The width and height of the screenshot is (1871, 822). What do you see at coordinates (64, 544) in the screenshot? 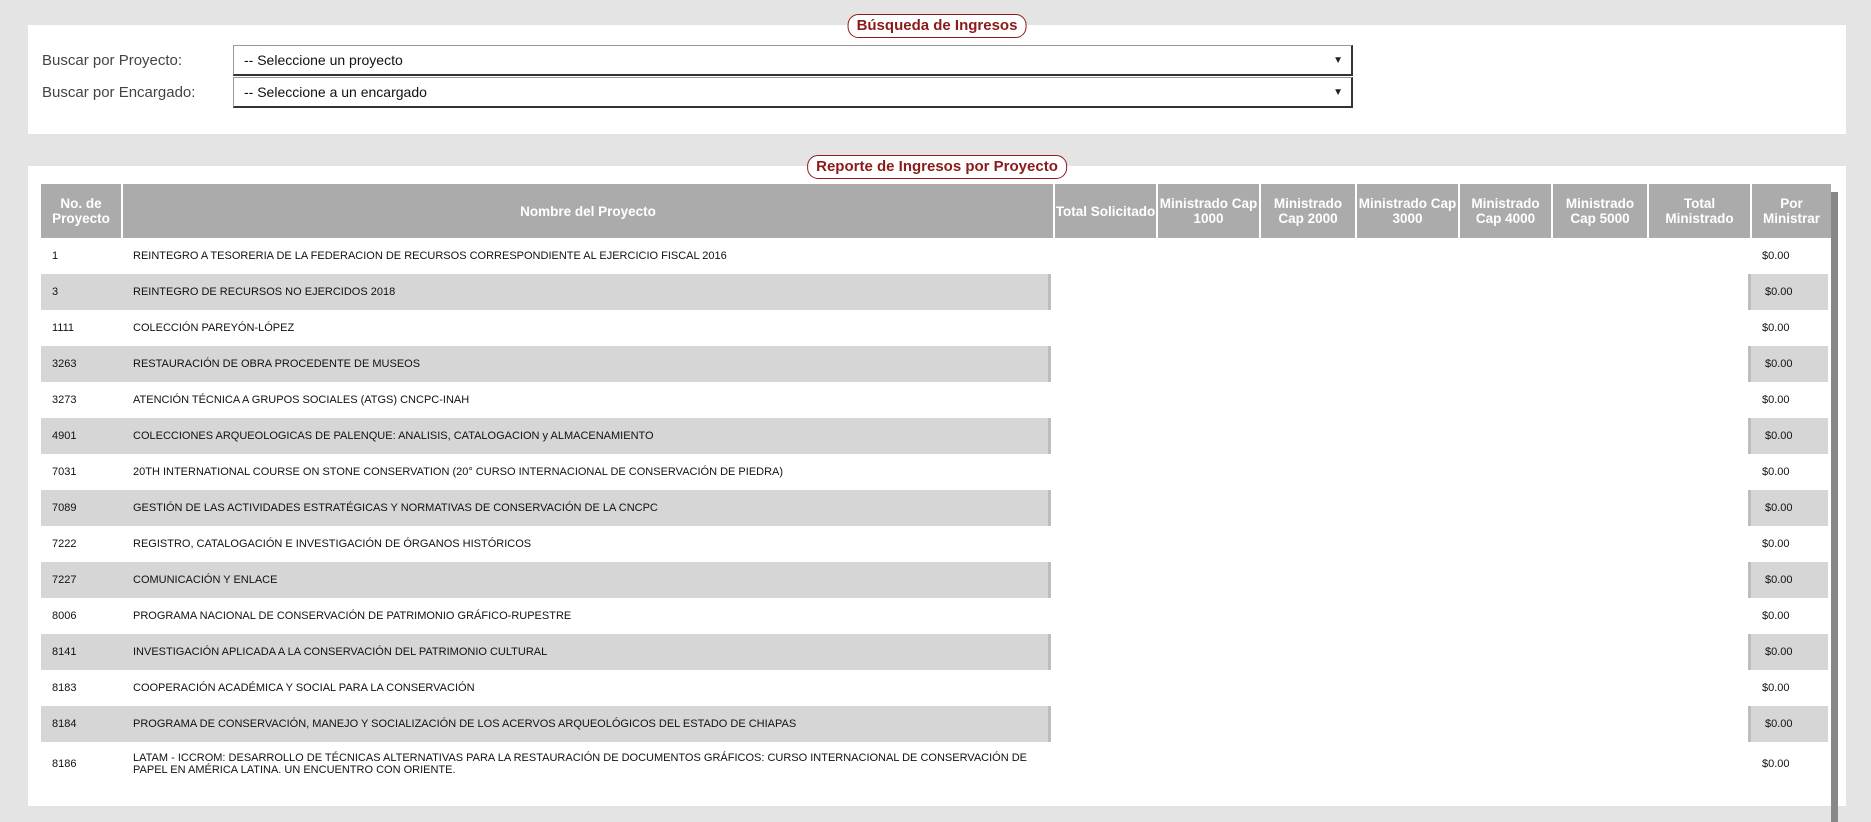
I see `project-number-cell: 7222` at bounding box center [64, 544].